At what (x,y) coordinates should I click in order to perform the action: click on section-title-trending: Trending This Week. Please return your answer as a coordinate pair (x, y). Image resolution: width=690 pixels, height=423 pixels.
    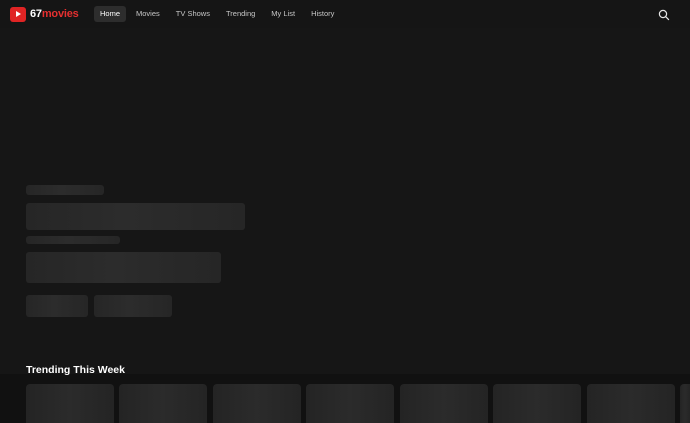
    Looking at the image, I should click on (75, 370).